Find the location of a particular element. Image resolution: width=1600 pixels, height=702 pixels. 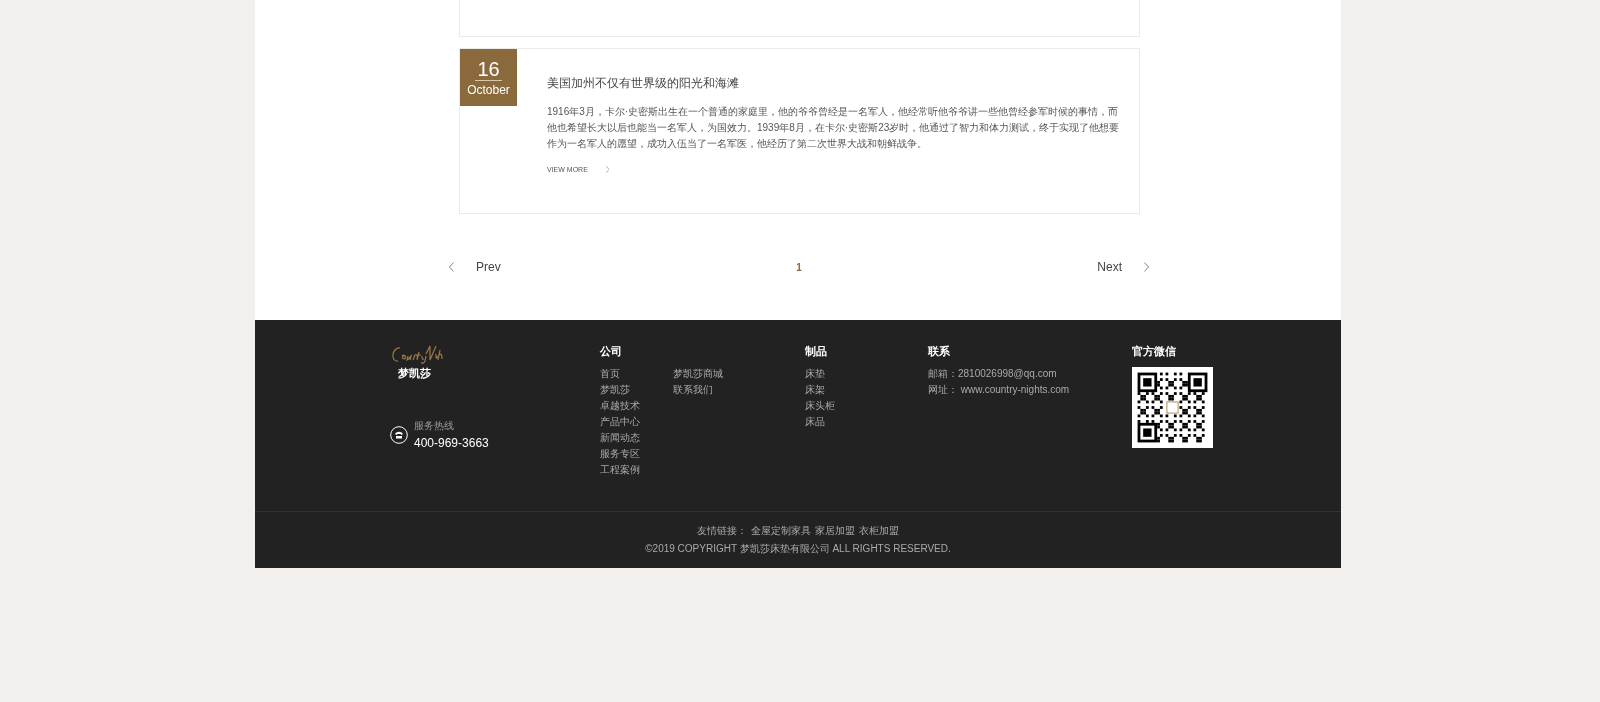

column-title: 联系 is located at coordinates (939, 351).